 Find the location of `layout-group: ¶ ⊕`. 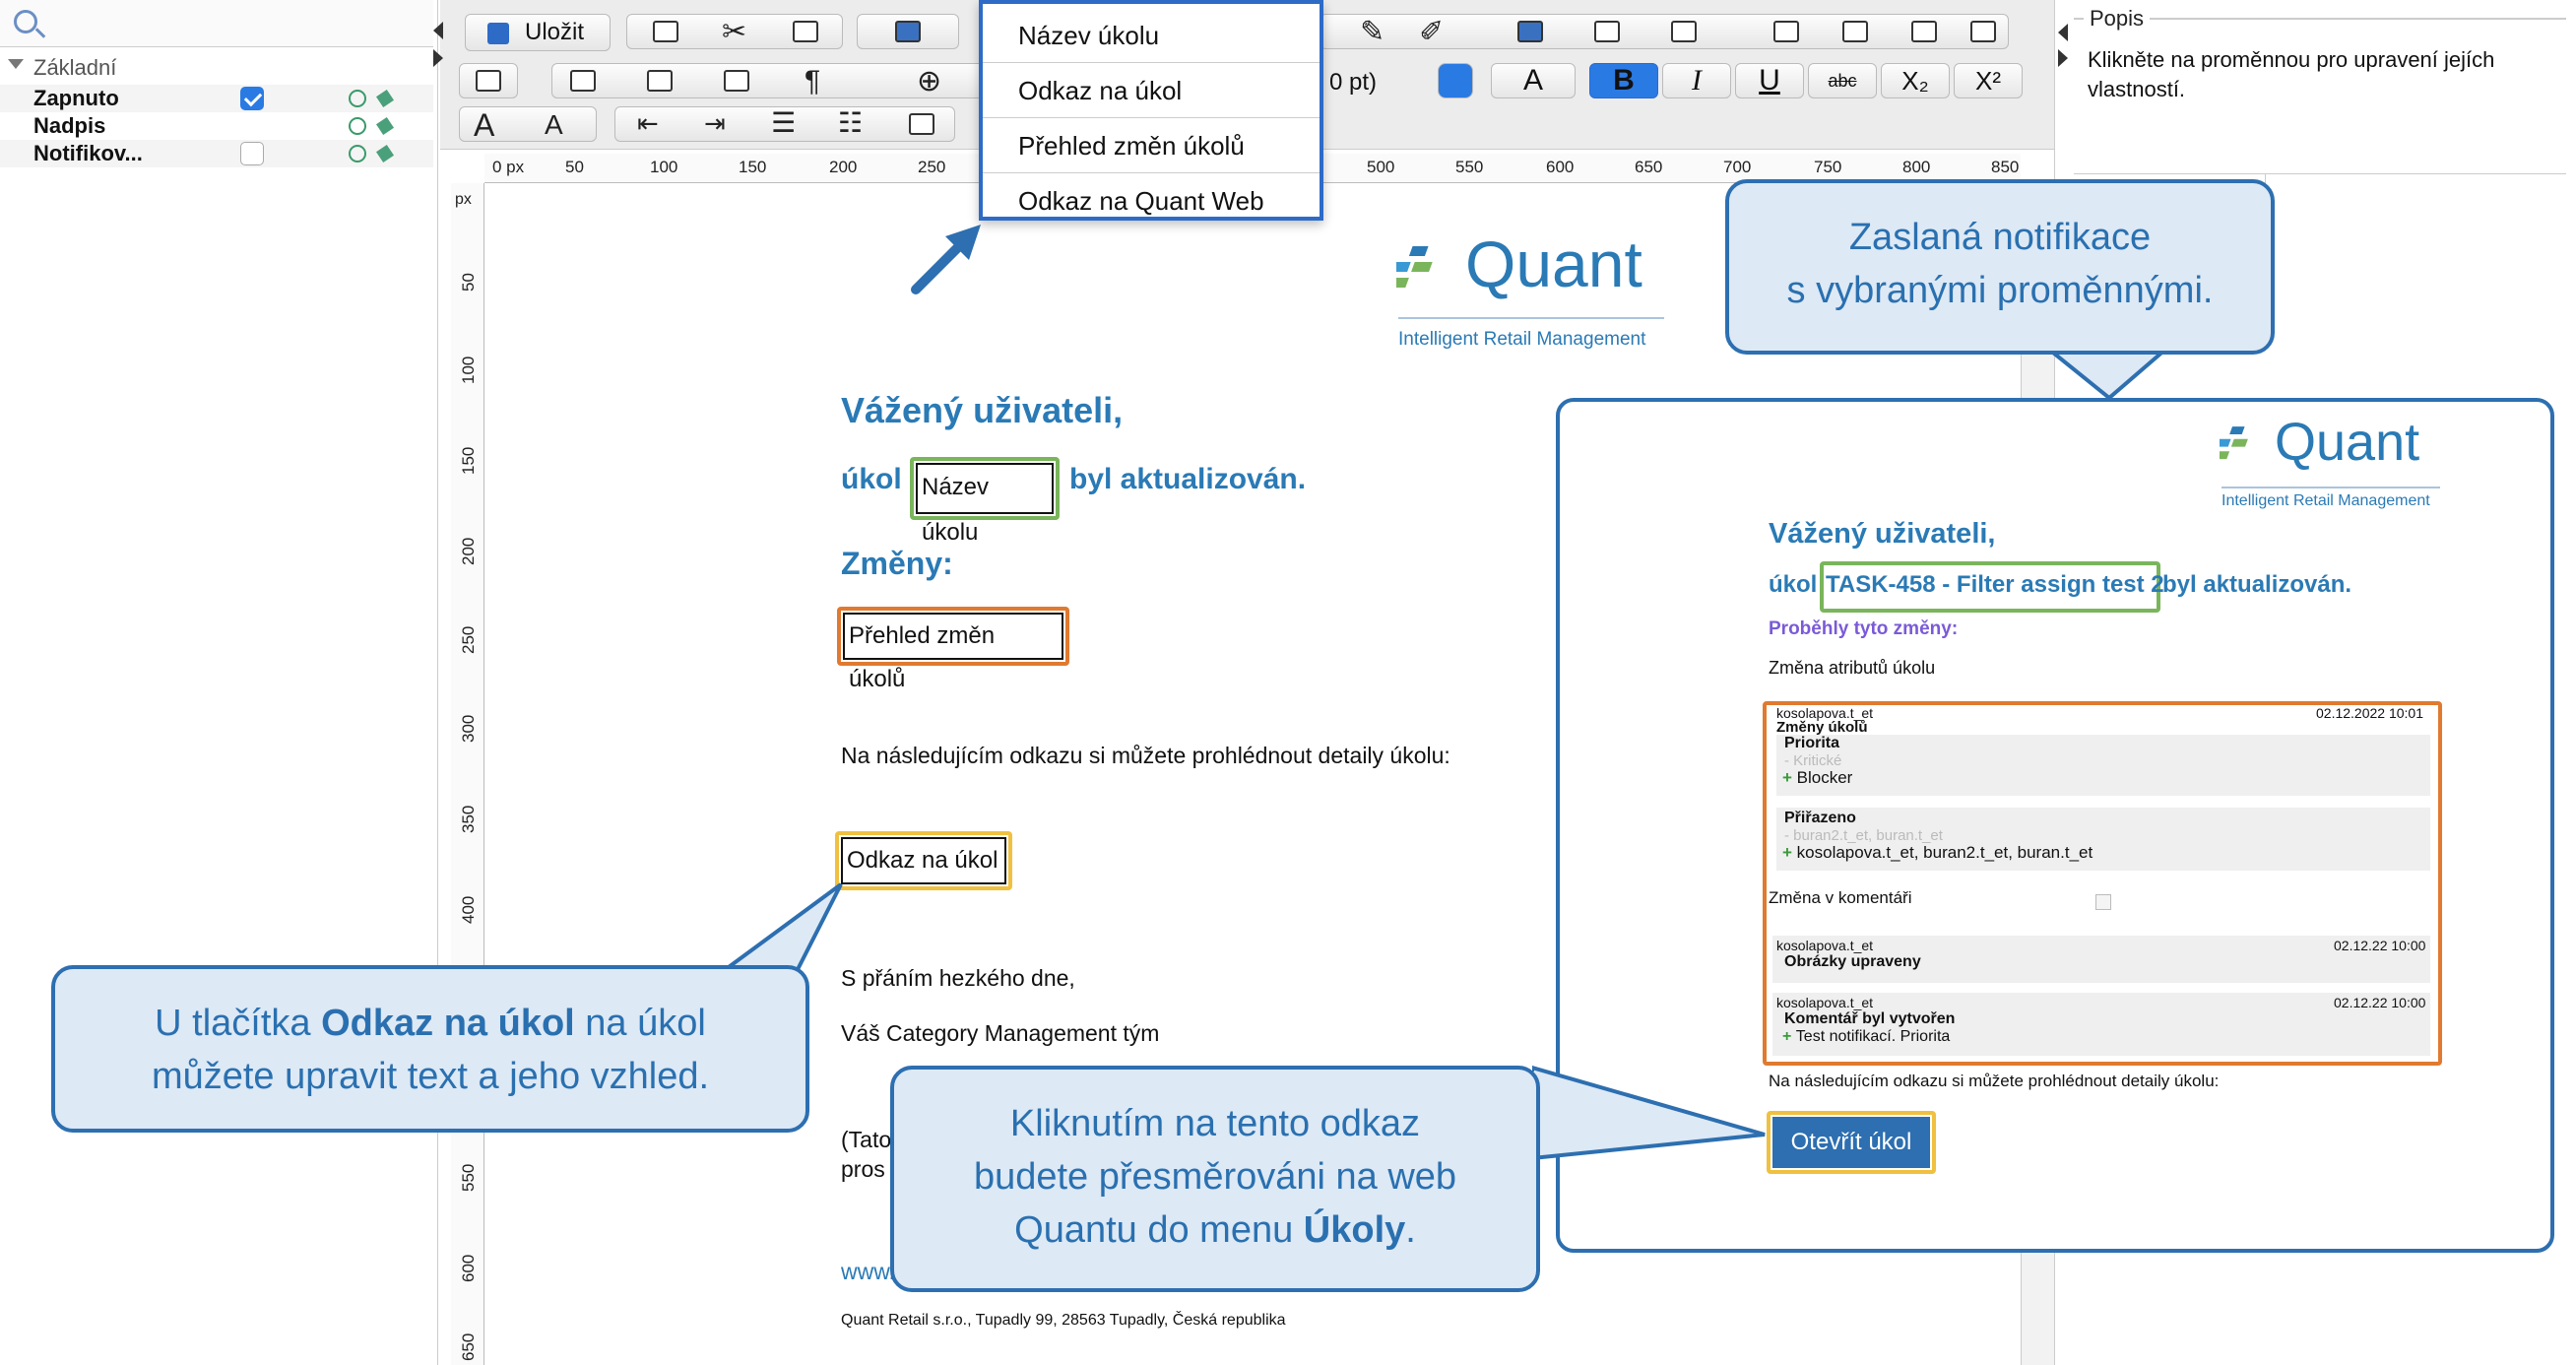

layout-group: ¶ ⊕ is located at coordinates (768, 80).